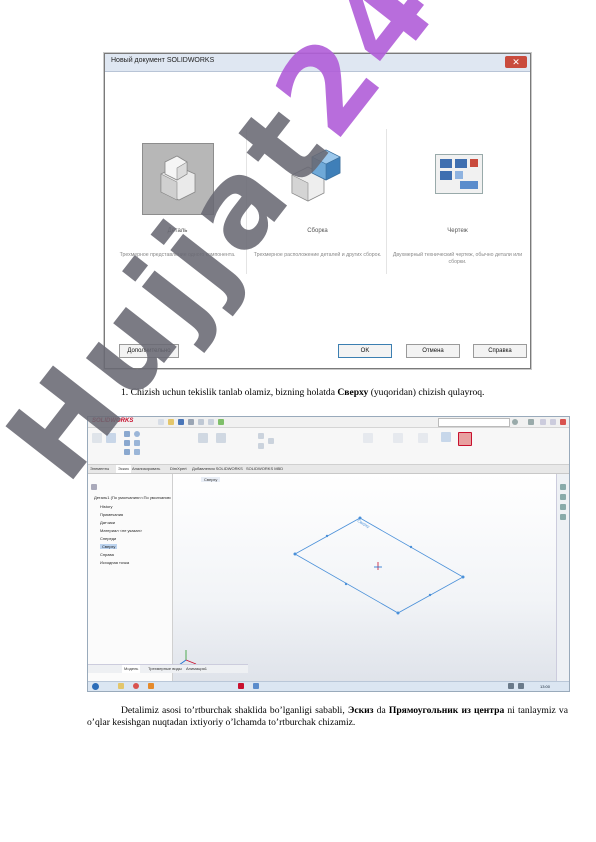  What do you see at coordinates (107, 522) in the screenshot?
I see `tree-item-sensors: Датчики` at bounding box center [107, 522].